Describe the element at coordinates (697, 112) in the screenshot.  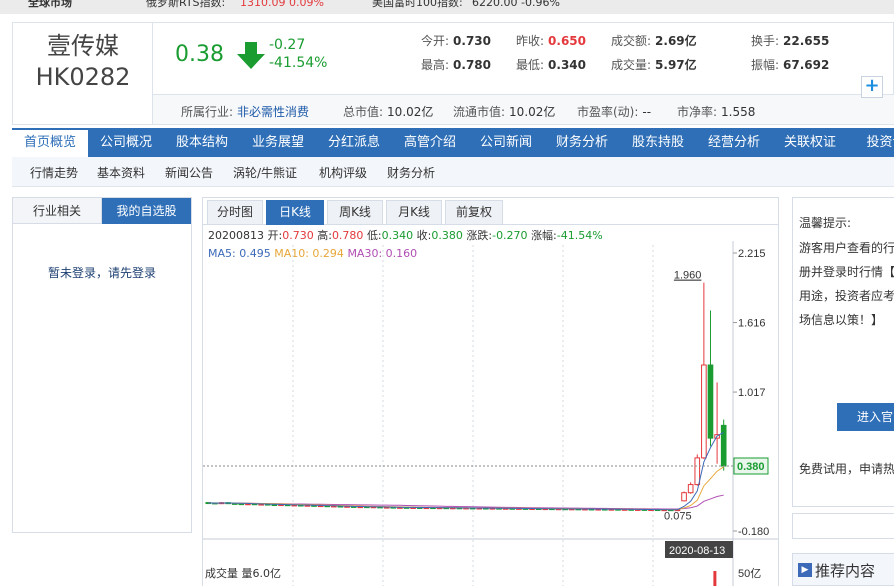
I see `pb-label: 市净率:` at that location.